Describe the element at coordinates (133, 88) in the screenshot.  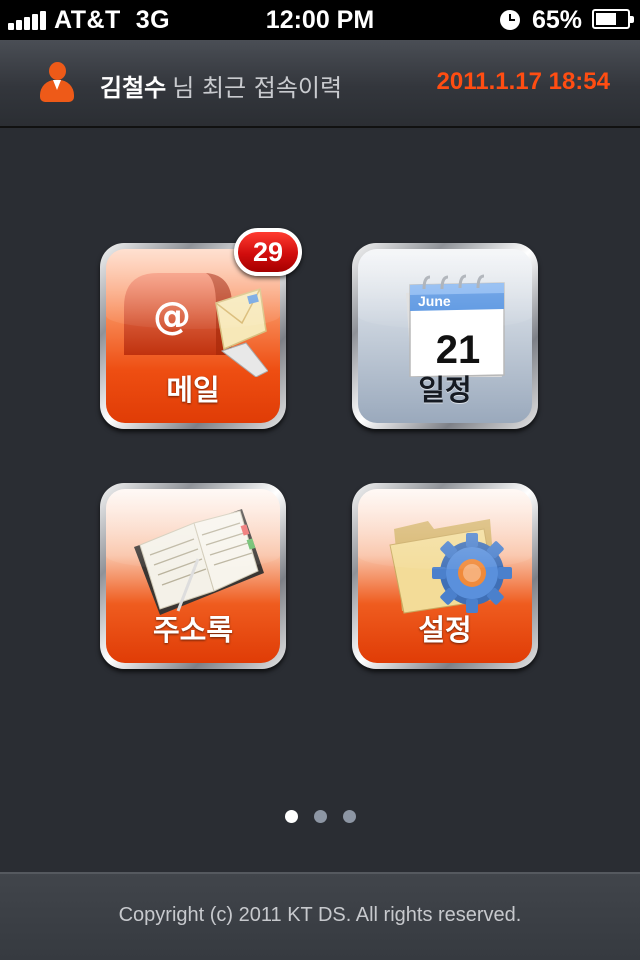
I see `user-name: 김철수` at that location.